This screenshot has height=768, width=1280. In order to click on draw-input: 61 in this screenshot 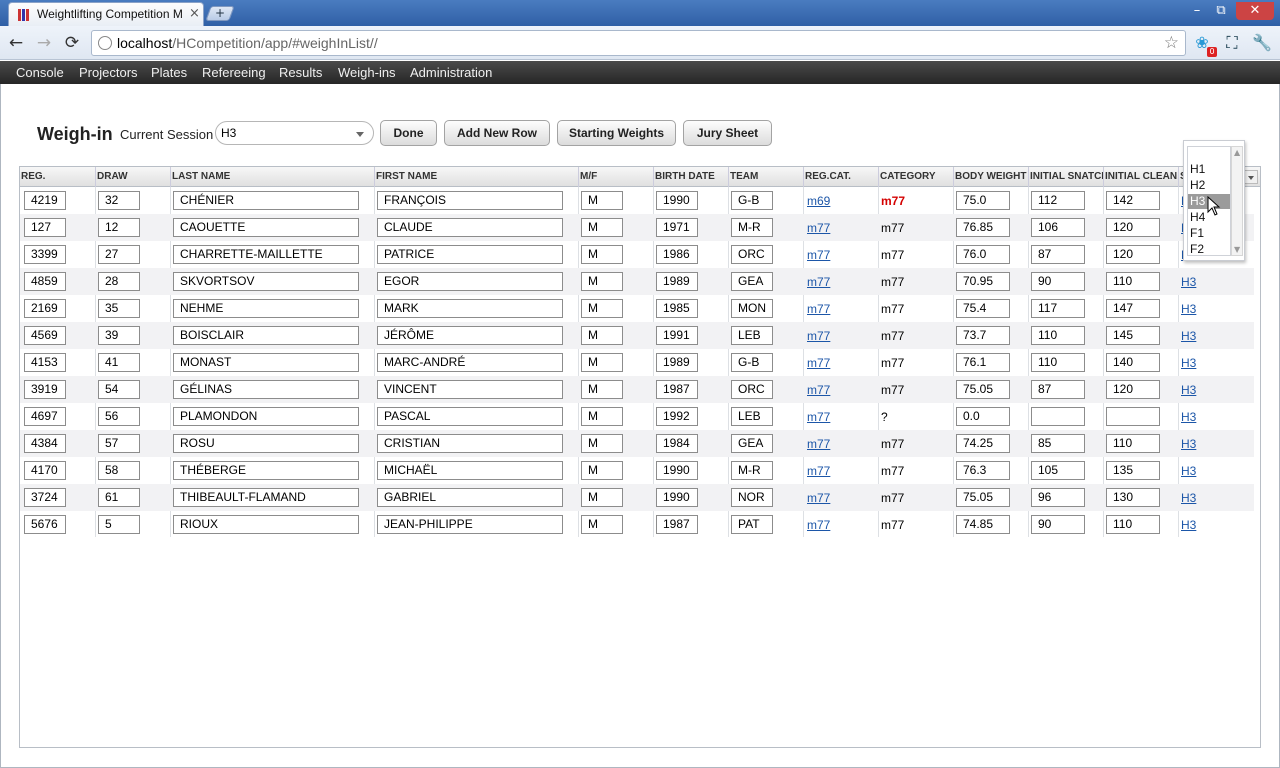, I will do `click(119, 497)`.